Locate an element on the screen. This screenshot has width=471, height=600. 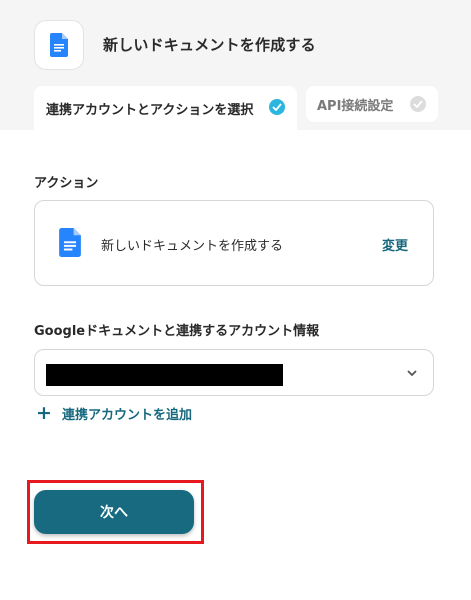
action-card: 新しいドキュメントを作成する 変更 is located at coordinates (234, 243).